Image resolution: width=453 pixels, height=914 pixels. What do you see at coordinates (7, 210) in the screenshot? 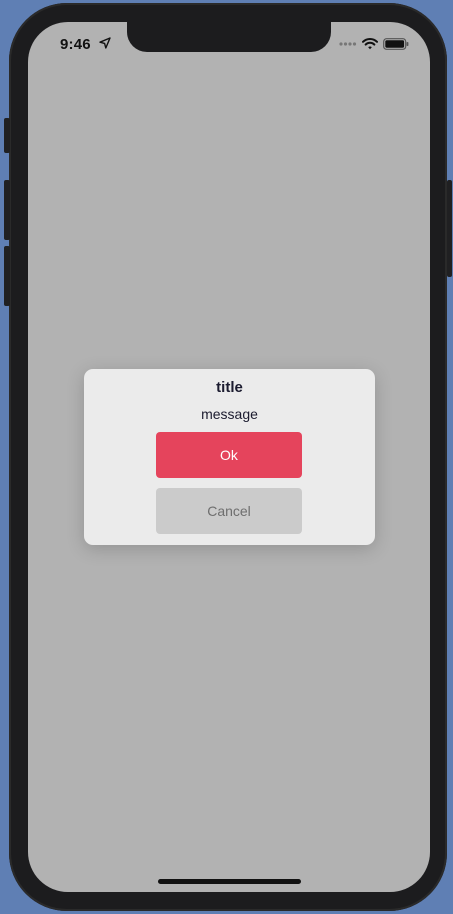
I see `volume-up-button` at bounding box center [7, 210].